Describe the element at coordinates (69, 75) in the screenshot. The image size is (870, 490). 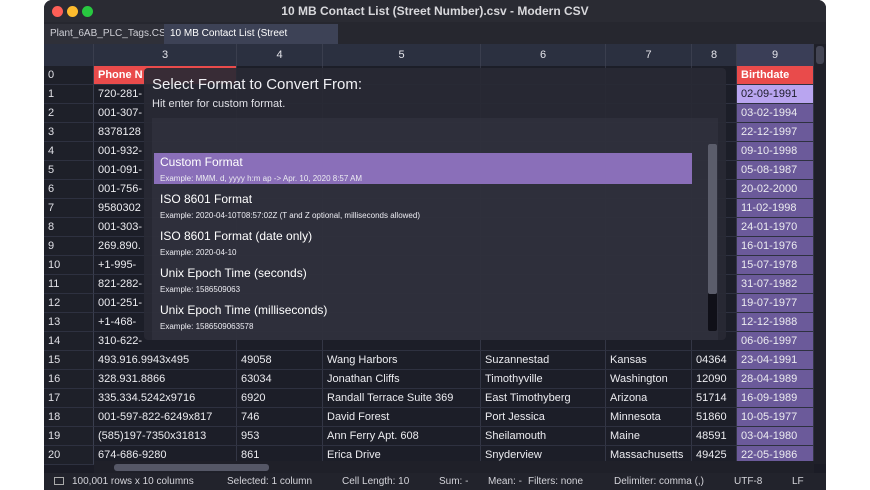
I see `row-number: 0` at that location.